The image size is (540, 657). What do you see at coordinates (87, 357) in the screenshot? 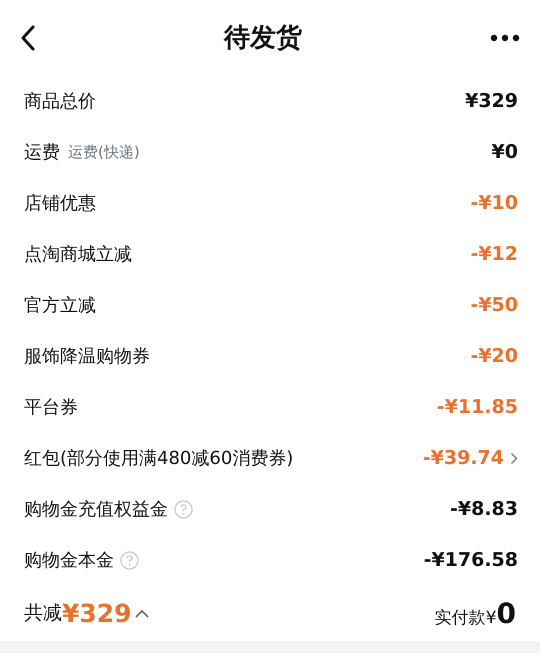
I see `row-label: 服饰降温购物券` at bounding box center [87, 357].